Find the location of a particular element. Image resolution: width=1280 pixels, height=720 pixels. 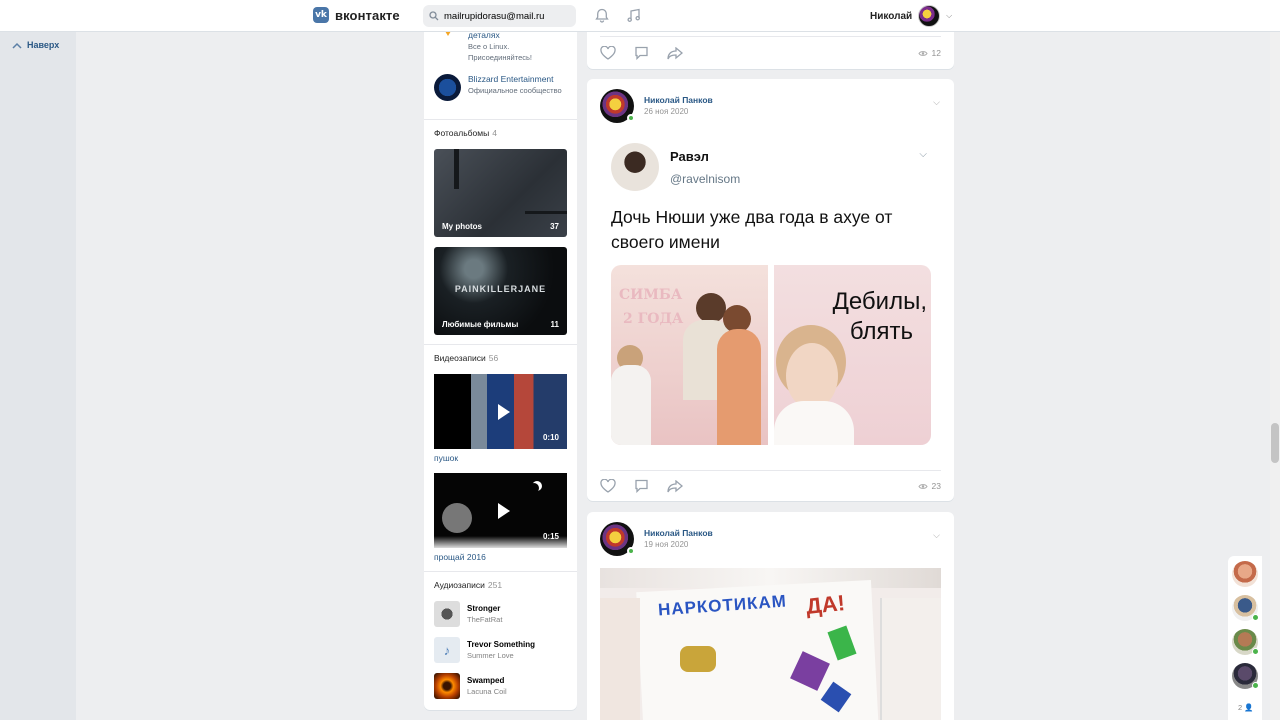

track-title: Stronger is located at coordinates (484, 608).